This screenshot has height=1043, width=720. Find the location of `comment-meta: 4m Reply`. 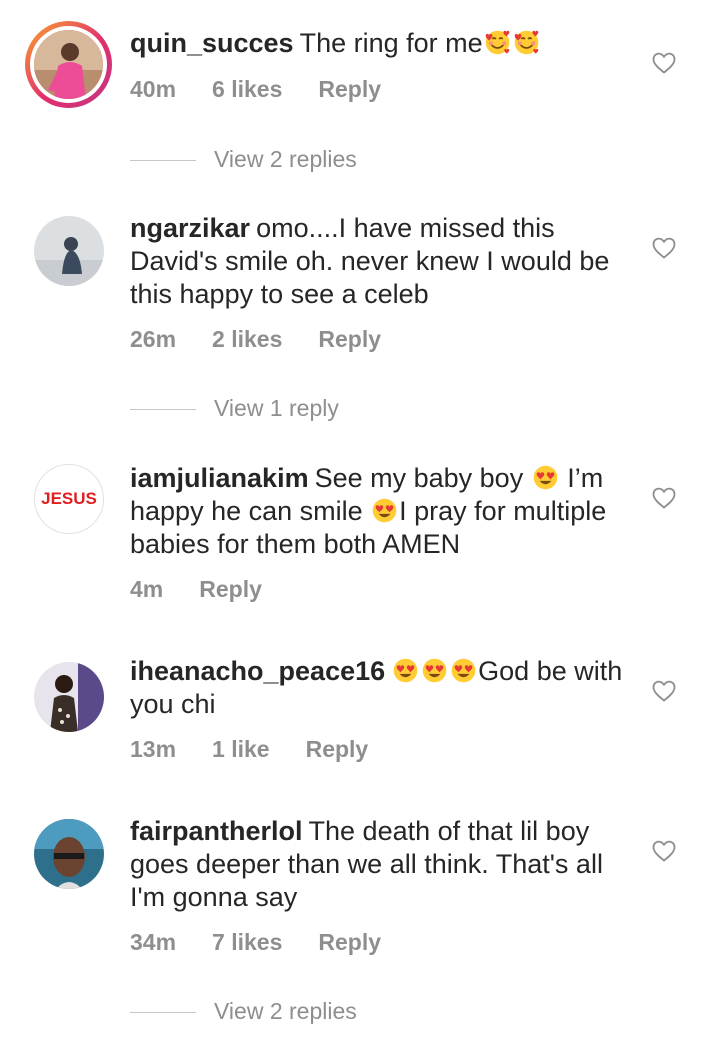

comment-meta: 4m Reply is located at coordinates (214, 589).